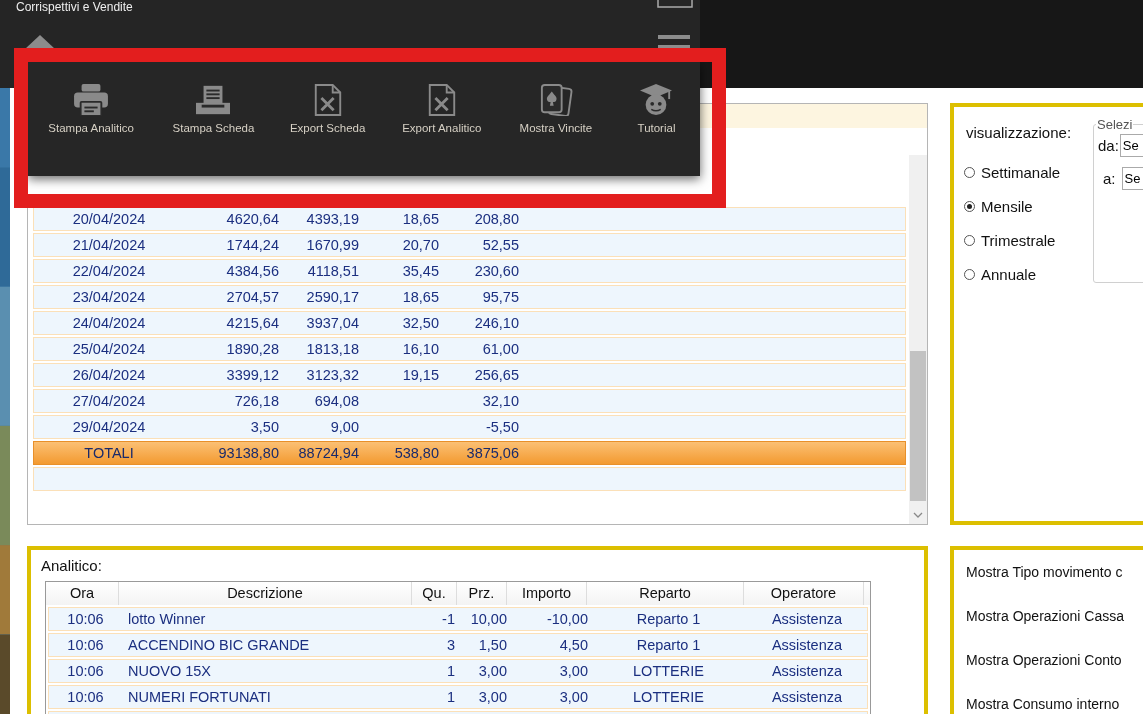 The height and width of the screenshot is (714, 1143). Describe the element at coordinates (668, 697) in the screenshot. I see `table-cell: LOTTERIE` at that location.